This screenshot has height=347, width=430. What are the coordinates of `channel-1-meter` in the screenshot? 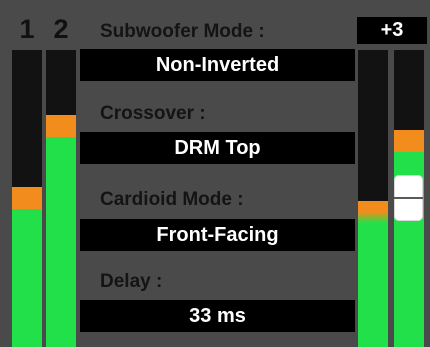 It's located at (27, 198).